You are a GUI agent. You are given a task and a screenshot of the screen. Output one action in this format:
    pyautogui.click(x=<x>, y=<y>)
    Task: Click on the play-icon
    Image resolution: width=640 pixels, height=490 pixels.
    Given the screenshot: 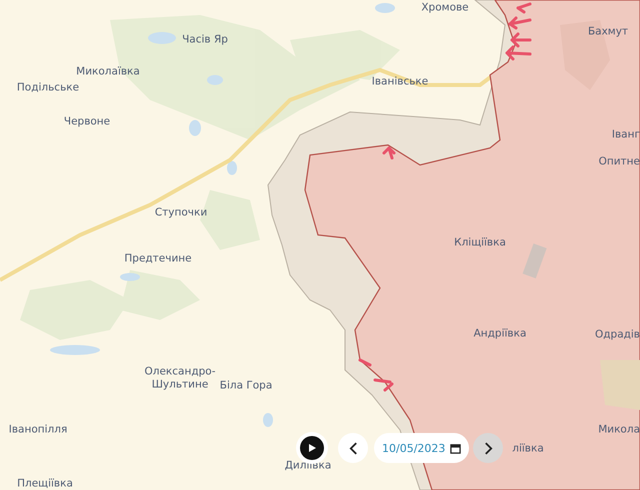 What is the action you would take?
    pyautogui.click(x=312, y=448)
    